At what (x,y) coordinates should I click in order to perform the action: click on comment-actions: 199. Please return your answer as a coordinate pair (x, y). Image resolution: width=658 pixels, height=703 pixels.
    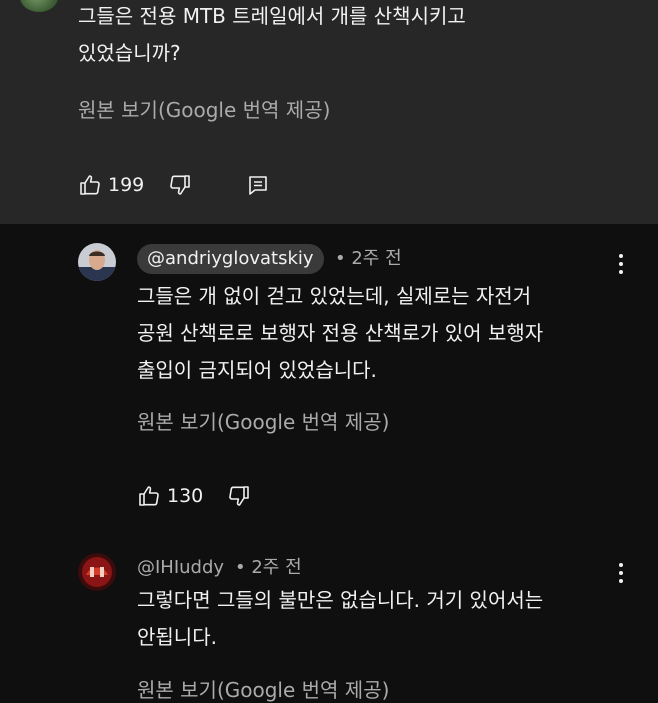
    Looking at the image, I should click on (174, 185).